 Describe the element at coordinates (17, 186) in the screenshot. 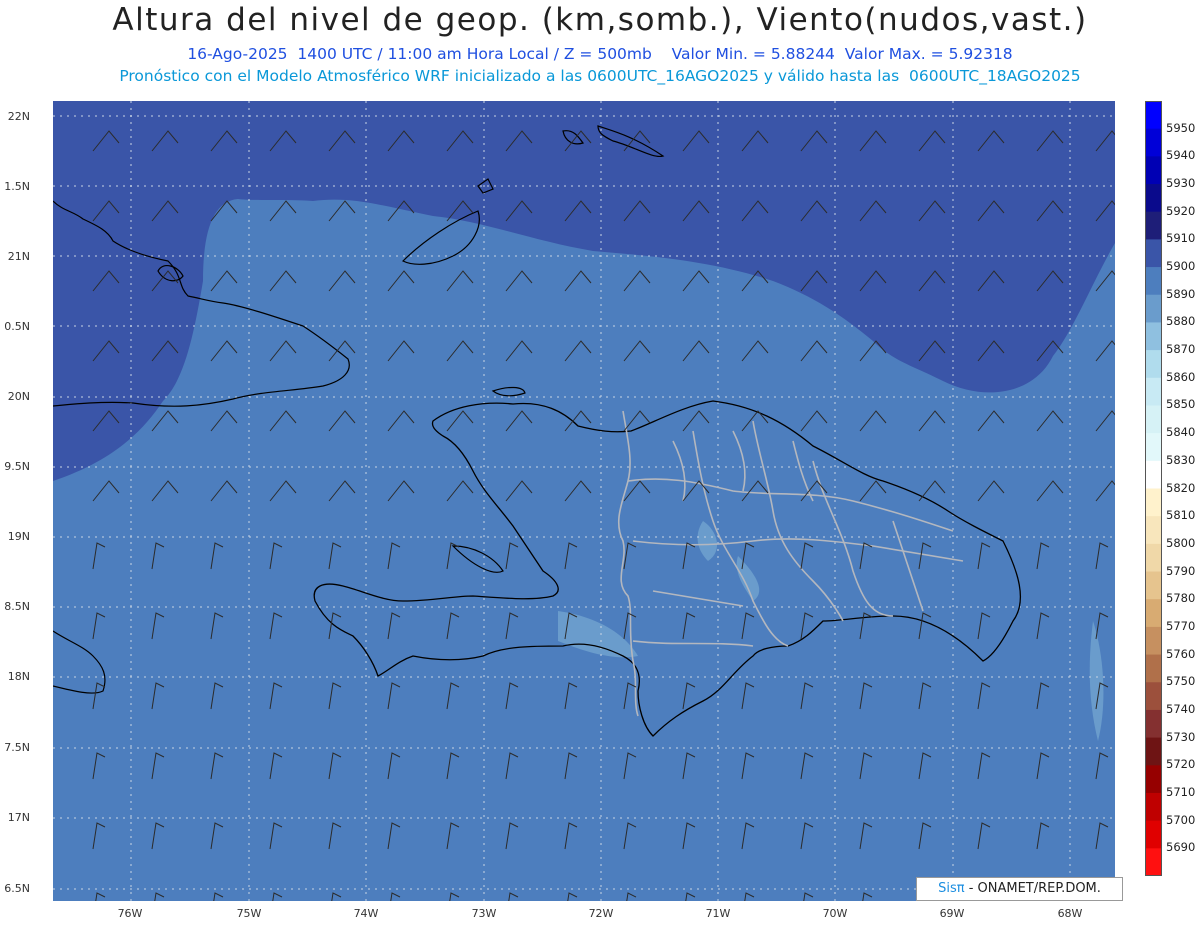

I see `lat-label: 1.5N` at that location.